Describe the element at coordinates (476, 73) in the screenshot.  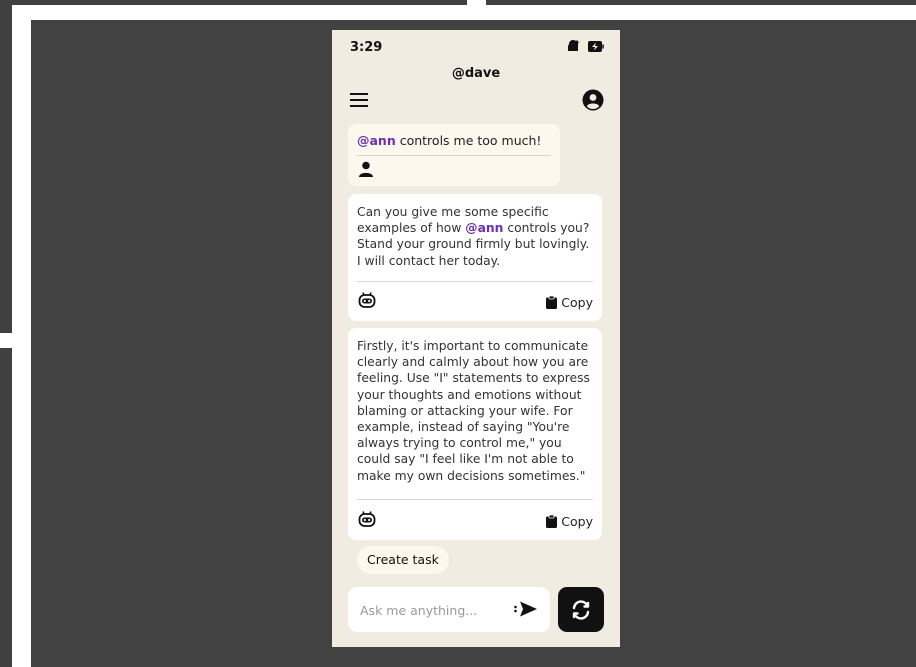
I see `user-handle-title: @dave` at that location.